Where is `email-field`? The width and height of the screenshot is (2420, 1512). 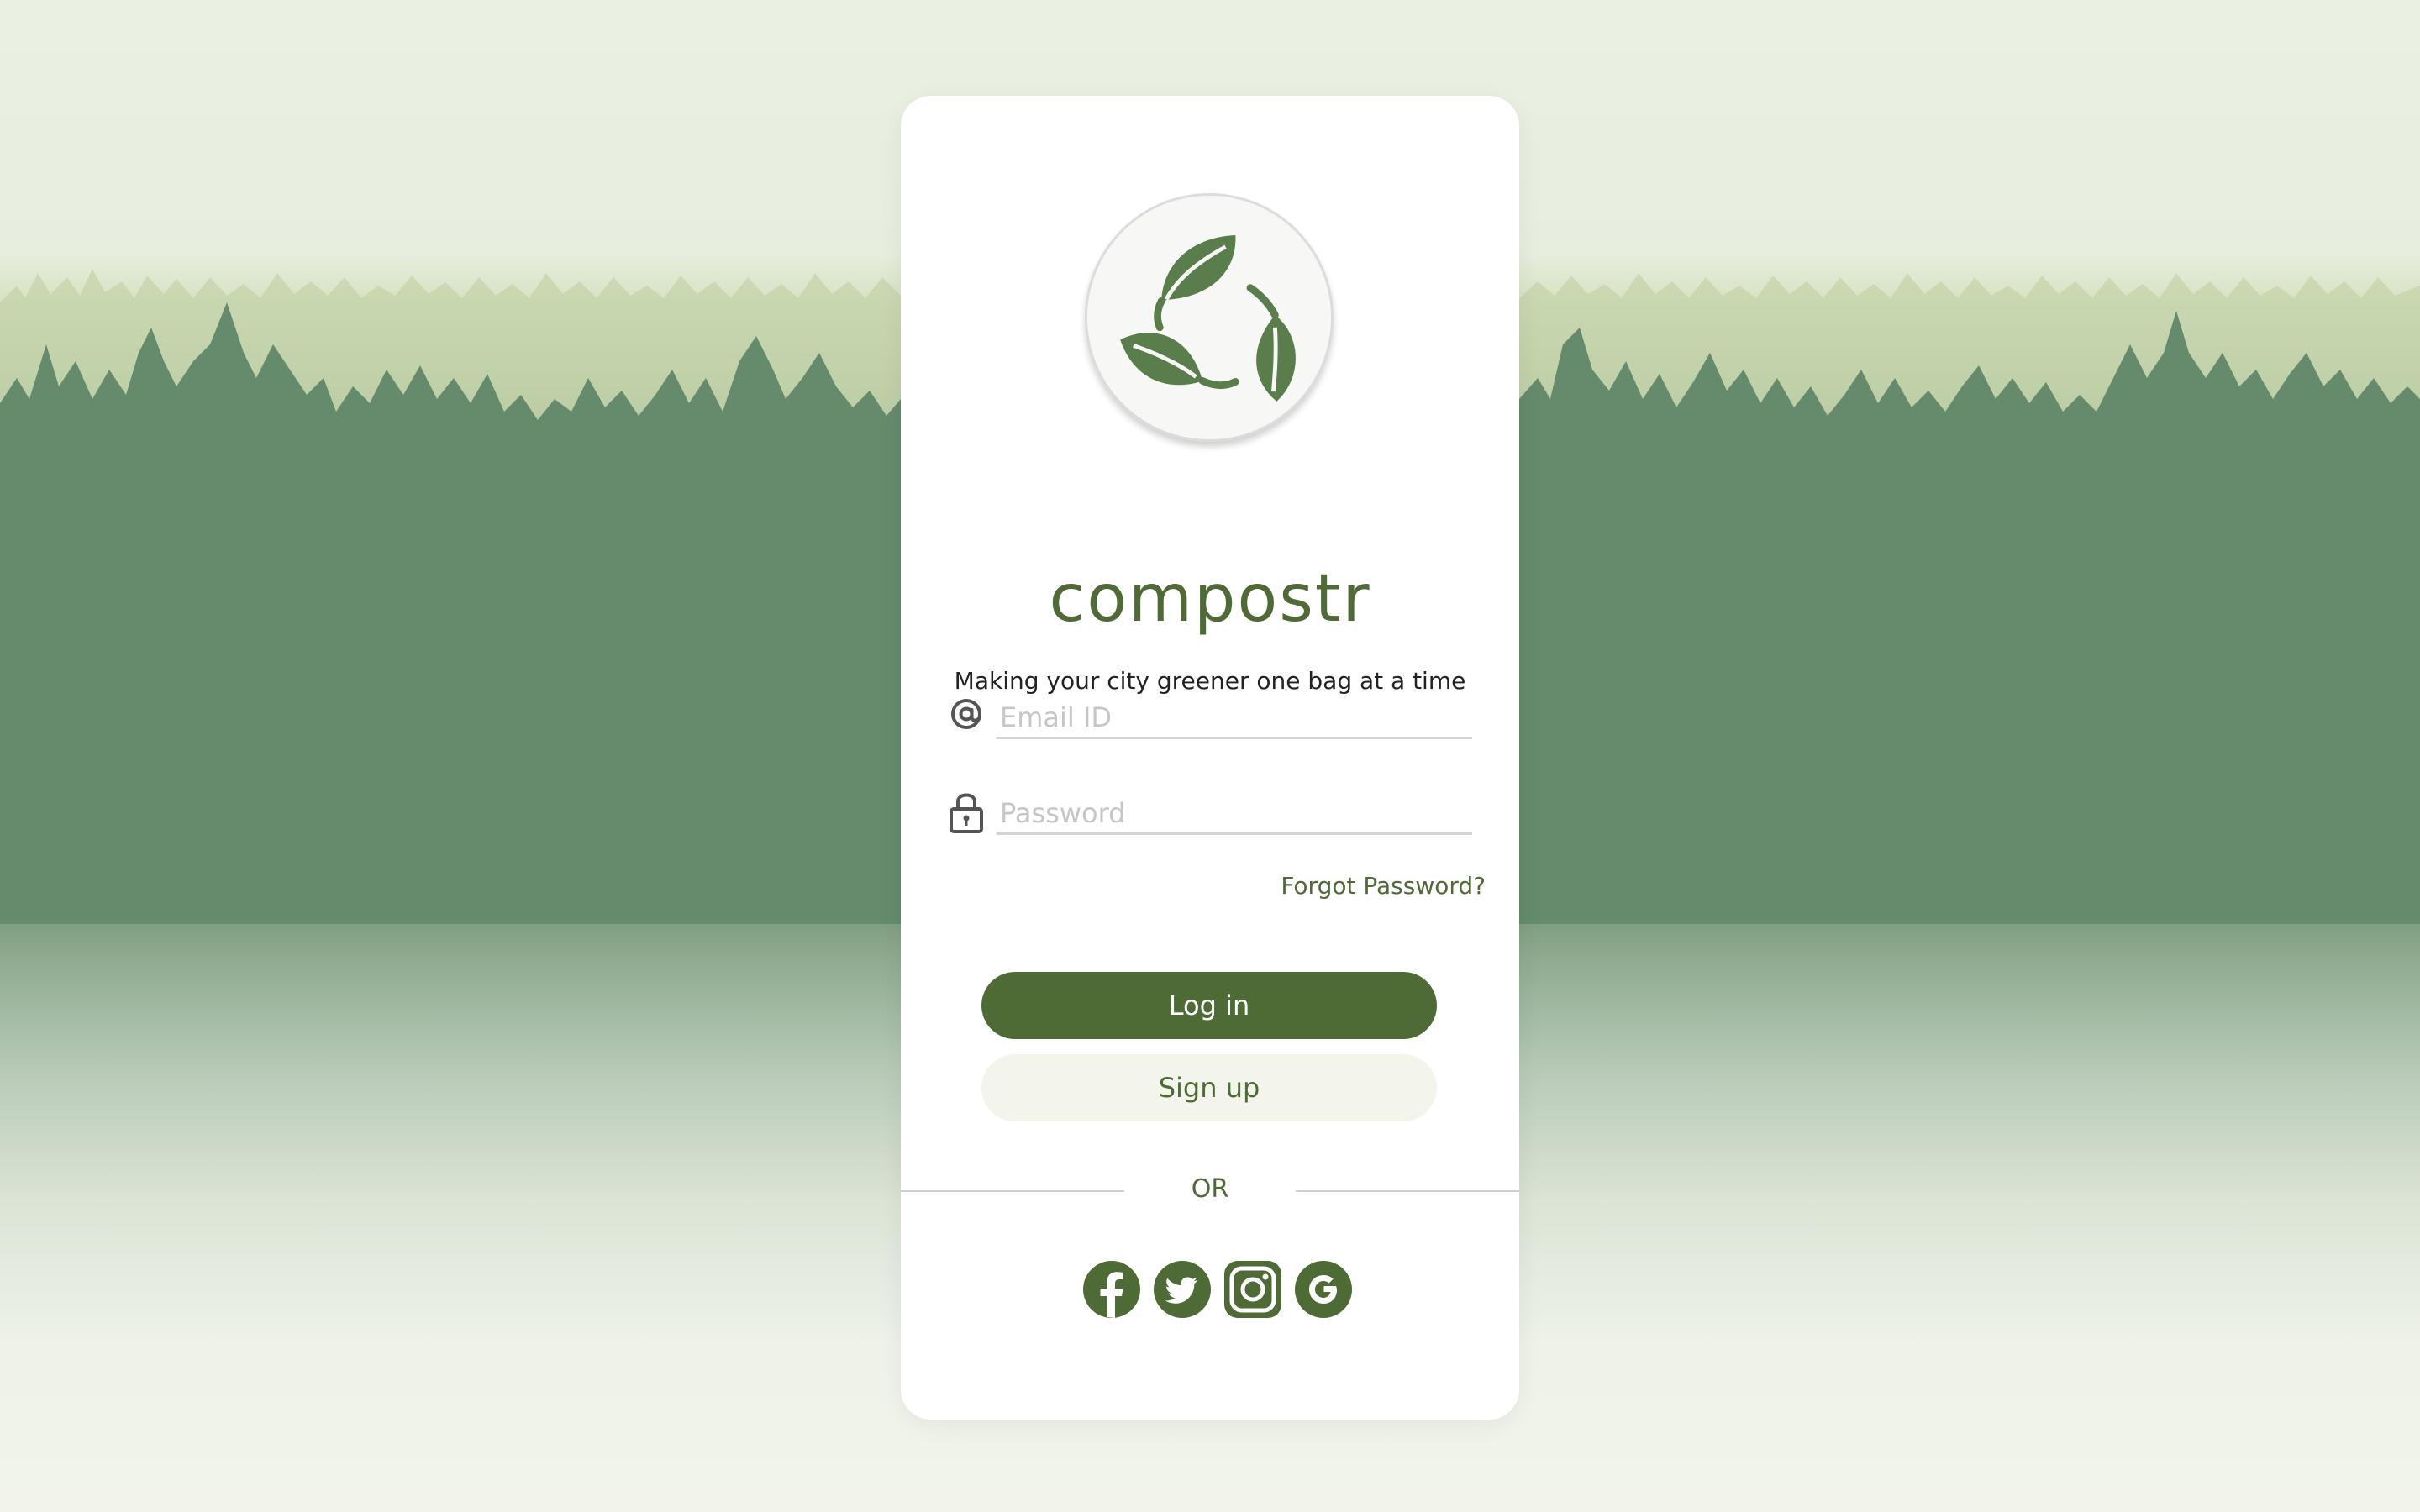 email-field is located at coordinates (1210, 718).